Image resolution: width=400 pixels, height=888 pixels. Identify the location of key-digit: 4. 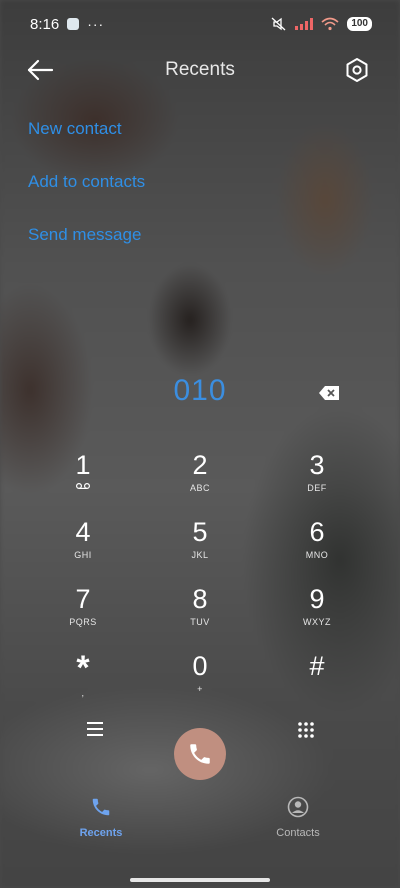
(83, 532).